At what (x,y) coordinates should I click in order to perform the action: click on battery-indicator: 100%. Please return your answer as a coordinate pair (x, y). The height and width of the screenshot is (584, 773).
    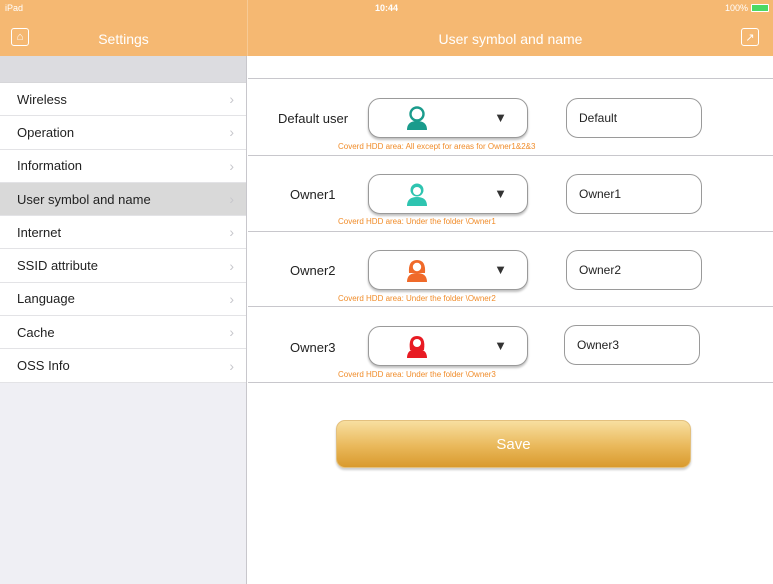
    Looking at the image, I should click on (747, 8).